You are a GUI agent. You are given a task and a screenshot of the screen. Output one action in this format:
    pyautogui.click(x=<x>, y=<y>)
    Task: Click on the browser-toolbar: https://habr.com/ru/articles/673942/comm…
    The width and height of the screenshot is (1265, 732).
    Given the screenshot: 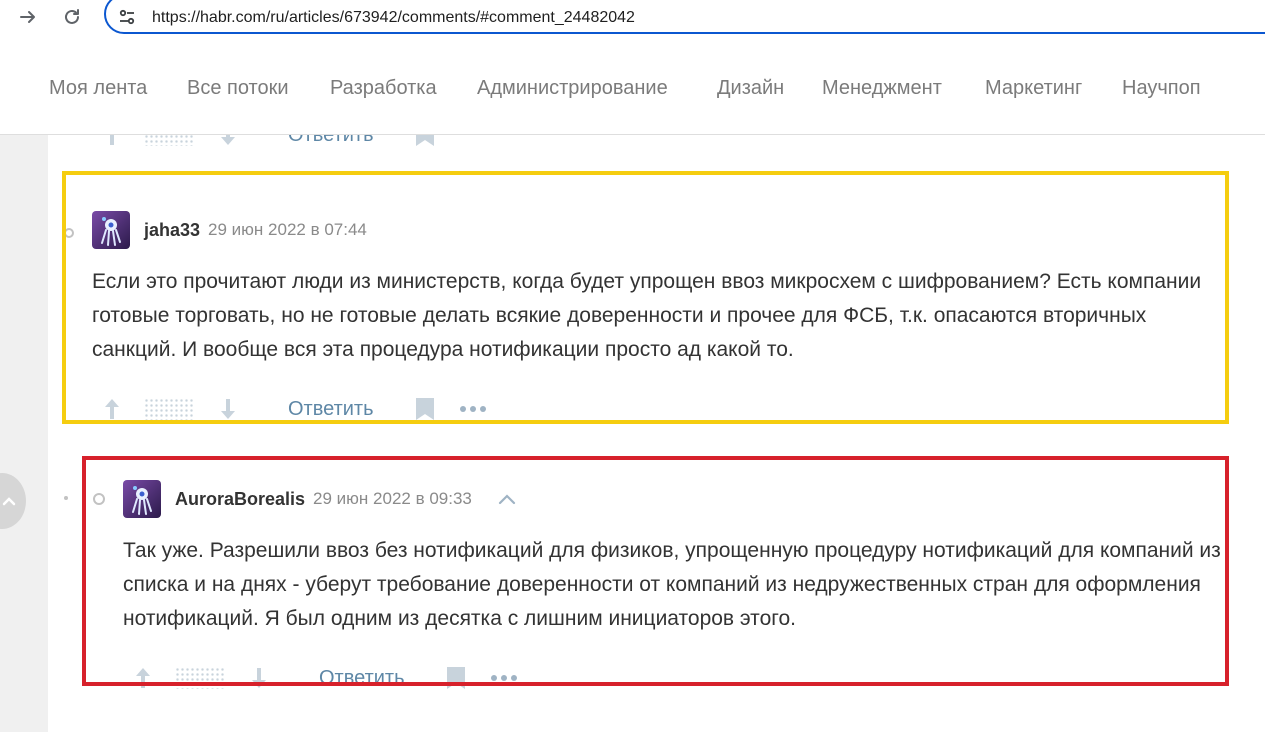 What is the action you would take?
    pyautogui.click(x=632, y=23)
    